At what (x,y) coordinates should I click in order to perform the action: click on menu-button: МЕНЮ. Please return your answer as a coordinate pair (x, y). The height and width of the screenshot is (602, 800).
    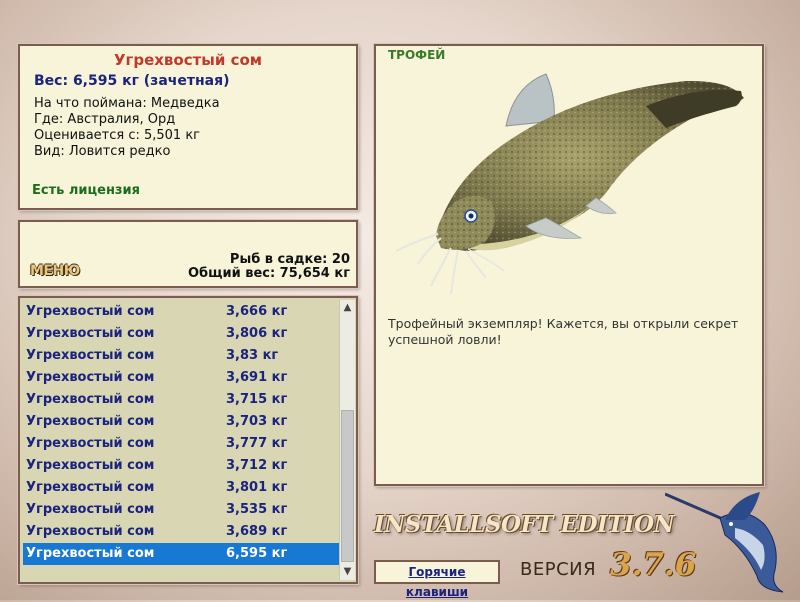
    Looking at the image, I should click on (55, 271).